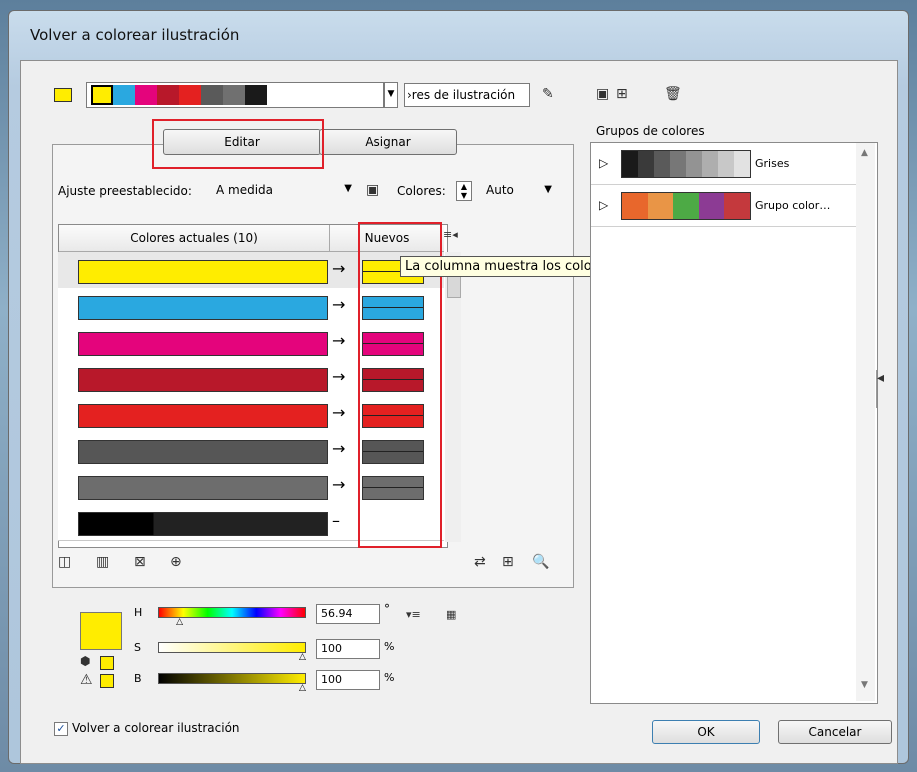 This screenshot has width=917, height=772. Describe the element at coordinates (650, 131) in the screenshot. I see `groups-title: Grupos de colores` at that location.